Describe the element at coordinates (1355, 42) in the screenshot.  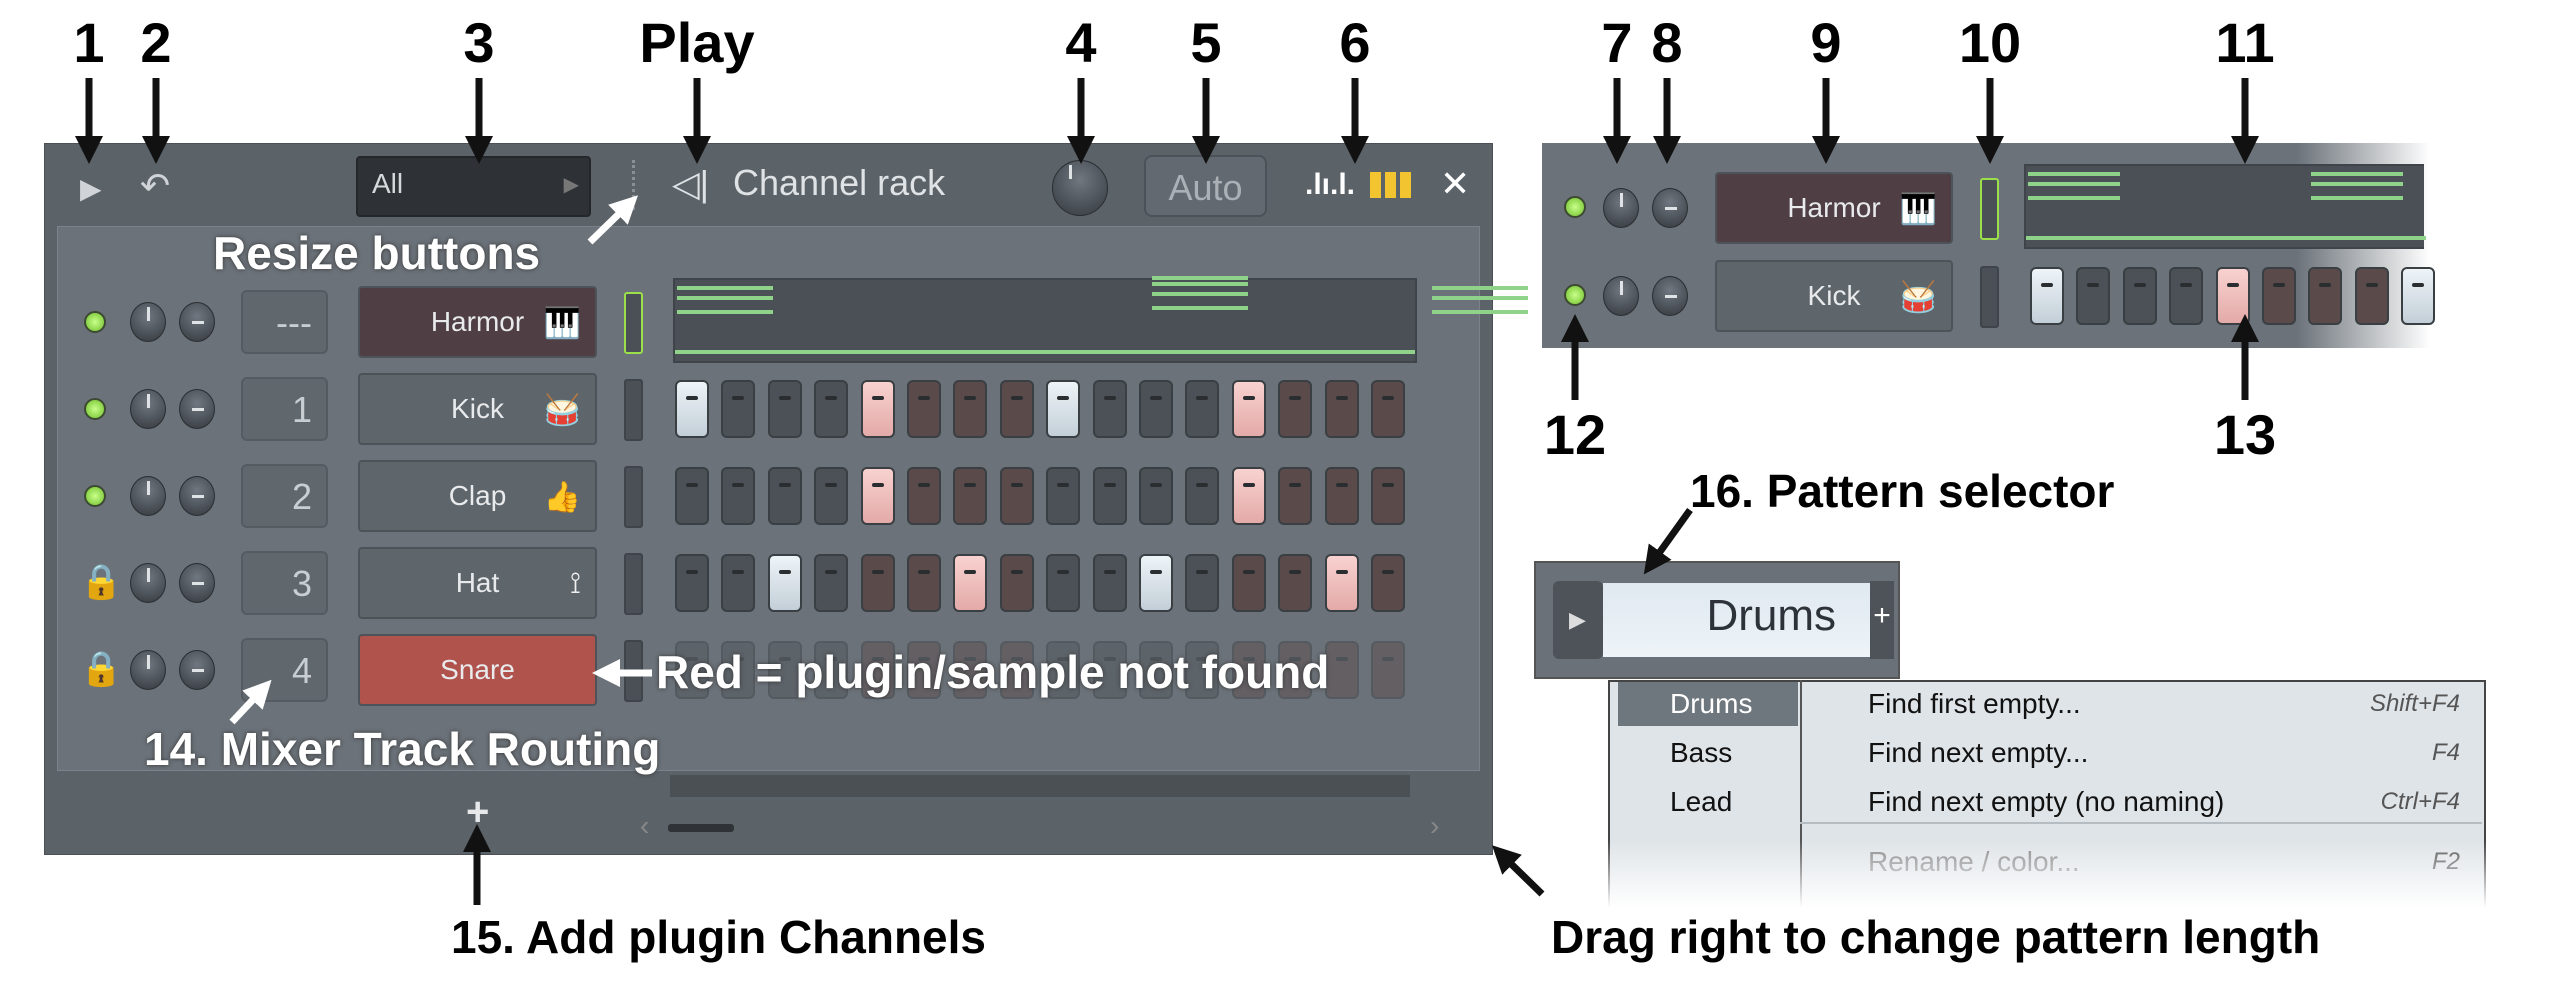
I see `label-6: 6` at that location.